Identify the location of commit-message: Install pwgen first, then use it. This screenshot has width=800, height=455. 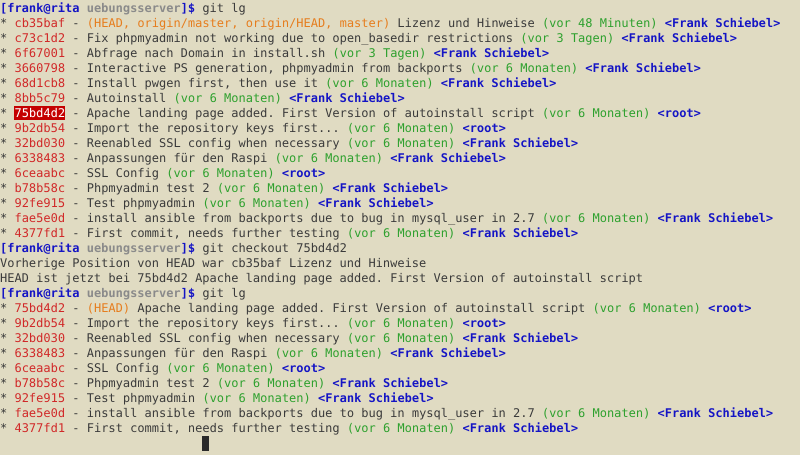
(202, 83).